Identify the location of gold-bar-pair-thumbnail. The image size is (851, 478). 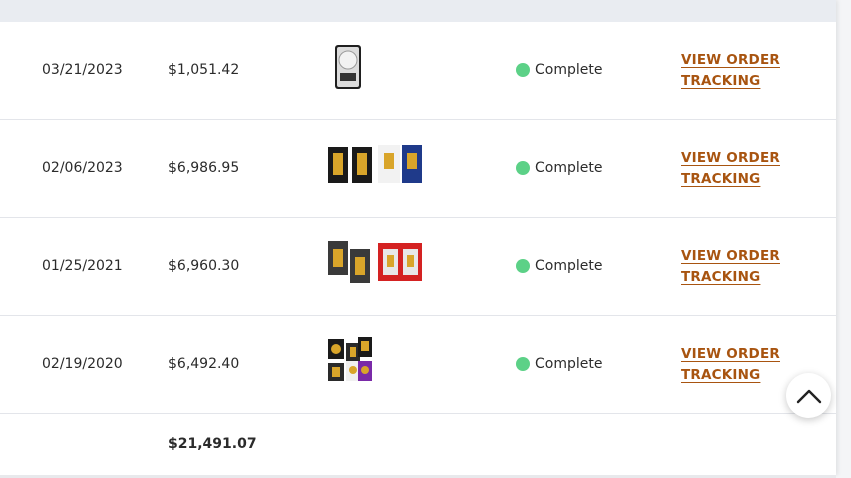
(375, 164).